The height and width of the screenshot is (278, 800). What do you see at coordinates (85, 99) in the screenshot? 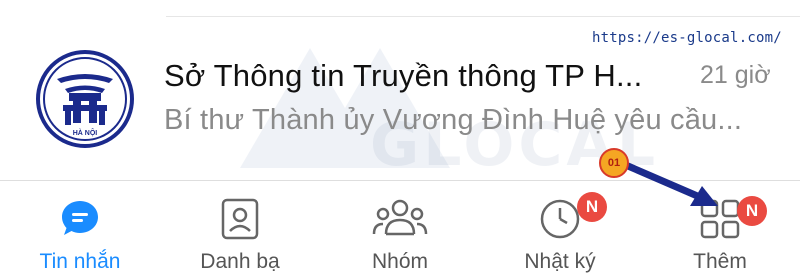
I see `ha-noi-emblem-icon: HÀ NỘI` at bounding box center [85, 99].